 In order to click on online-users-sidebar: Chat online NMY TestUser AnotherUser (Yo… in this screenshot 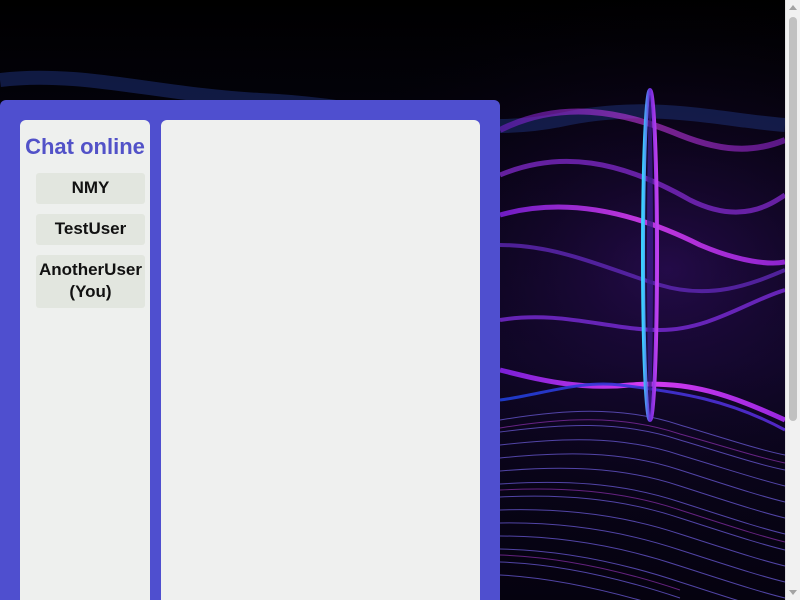, I will do `click(85, 360)`.